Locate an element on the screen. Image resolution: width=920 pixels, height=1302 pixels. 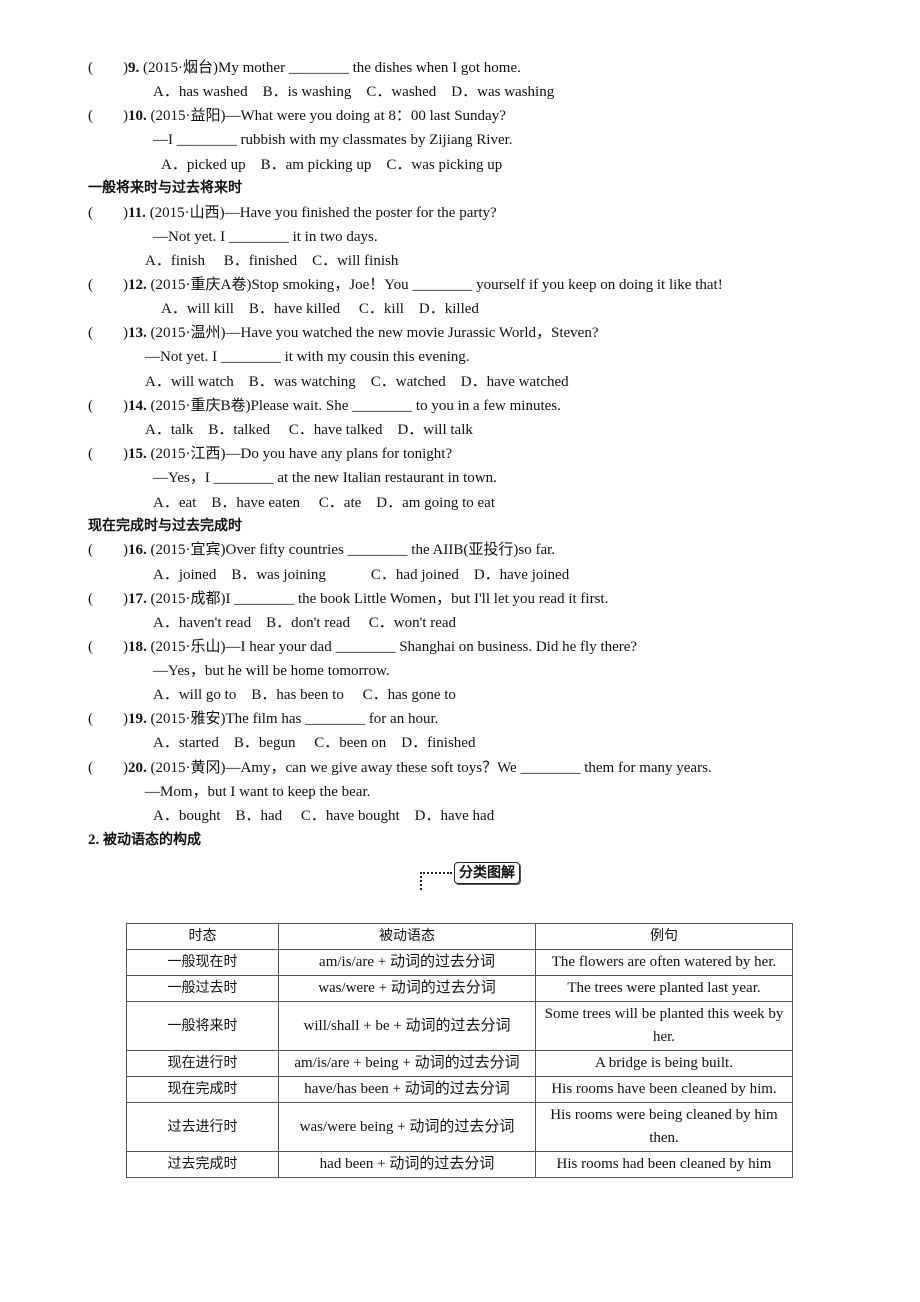
header-passive-form: 被动语态 is located at coordinates (407, 936).